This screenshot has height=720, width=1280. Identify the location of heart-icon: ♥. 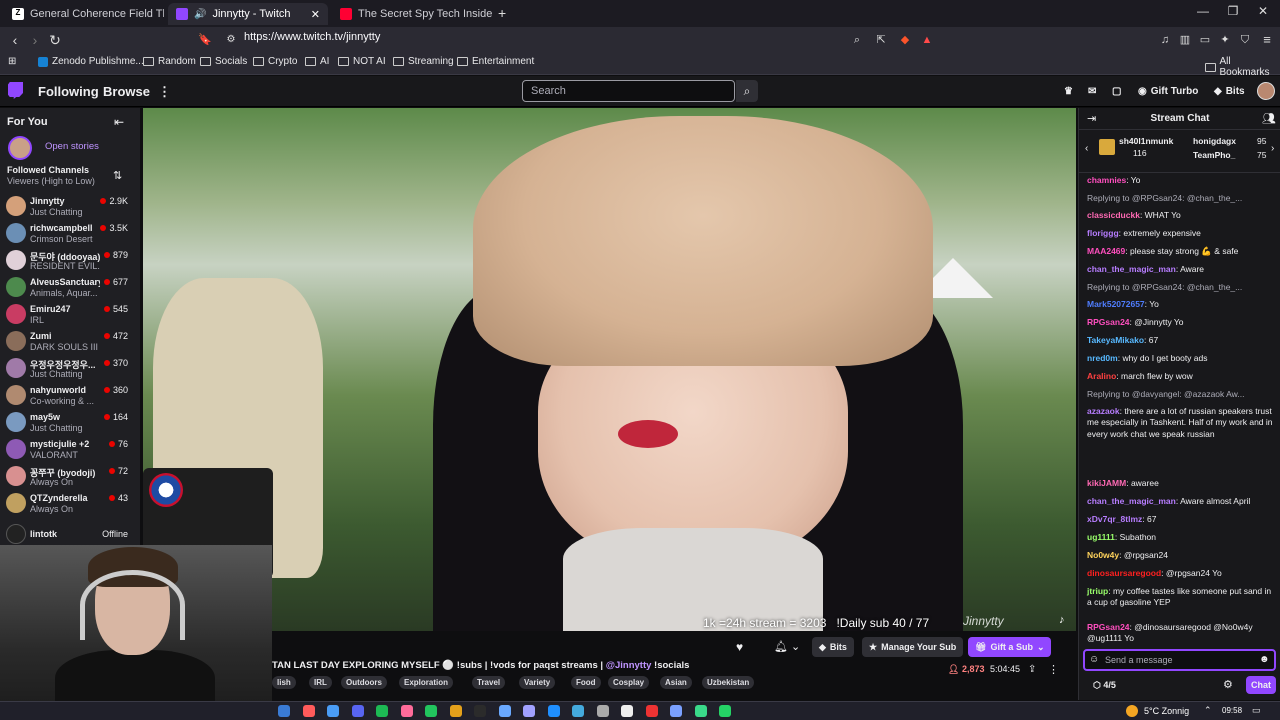
(739, 647).